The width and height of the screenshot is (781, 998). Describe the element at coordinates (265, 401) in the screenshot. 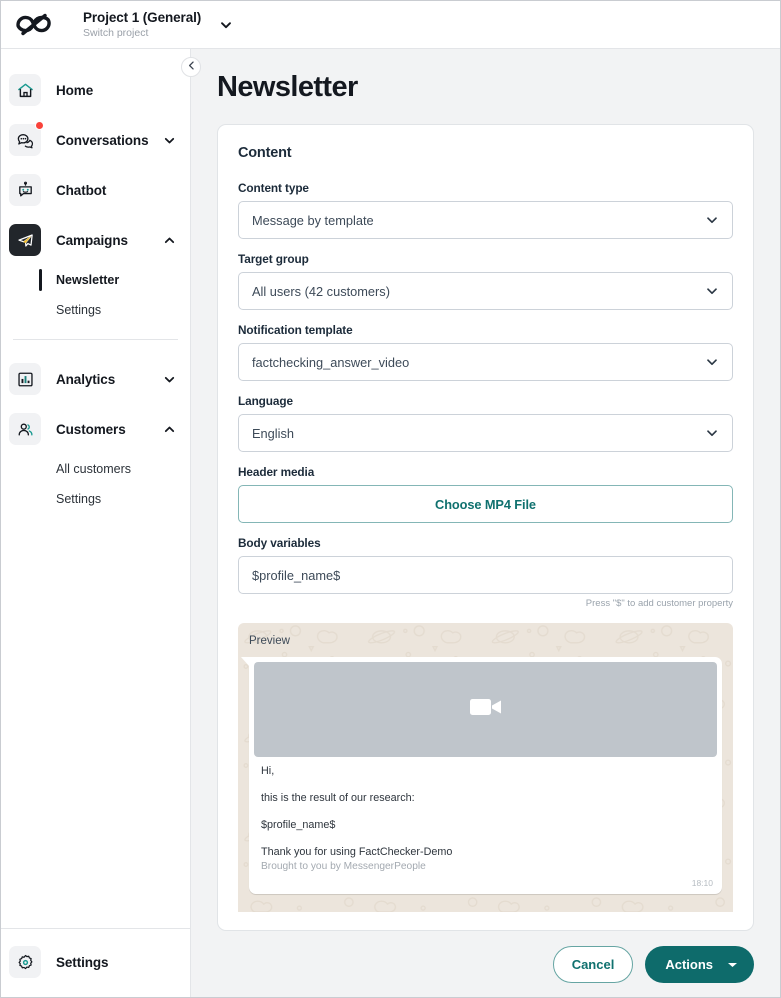

I see `field-label: Language` at that location.